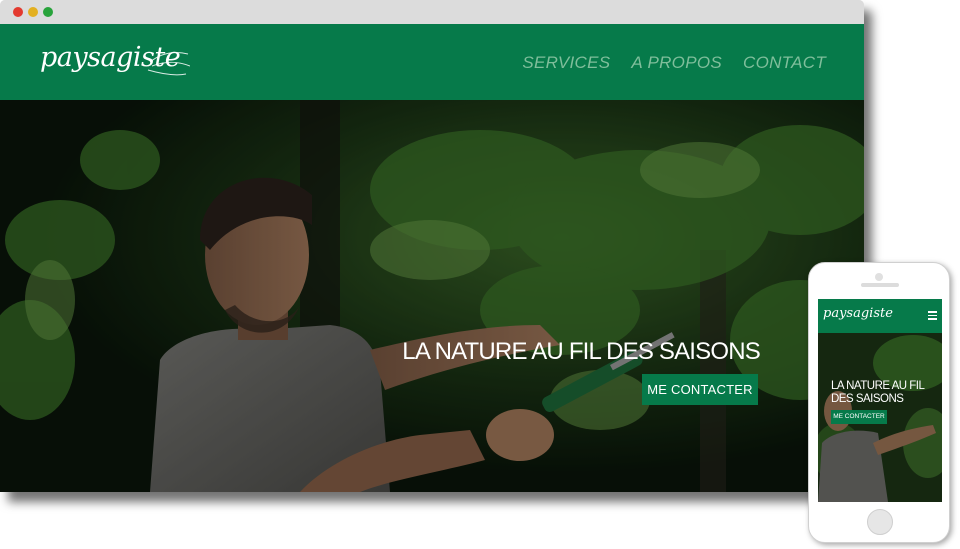 This screenshot has width=960, height=549. What do you see at coordinates (168, 63) in the screenshot?
I see `logo-flourish-icon` at bounding box center [168, 63].